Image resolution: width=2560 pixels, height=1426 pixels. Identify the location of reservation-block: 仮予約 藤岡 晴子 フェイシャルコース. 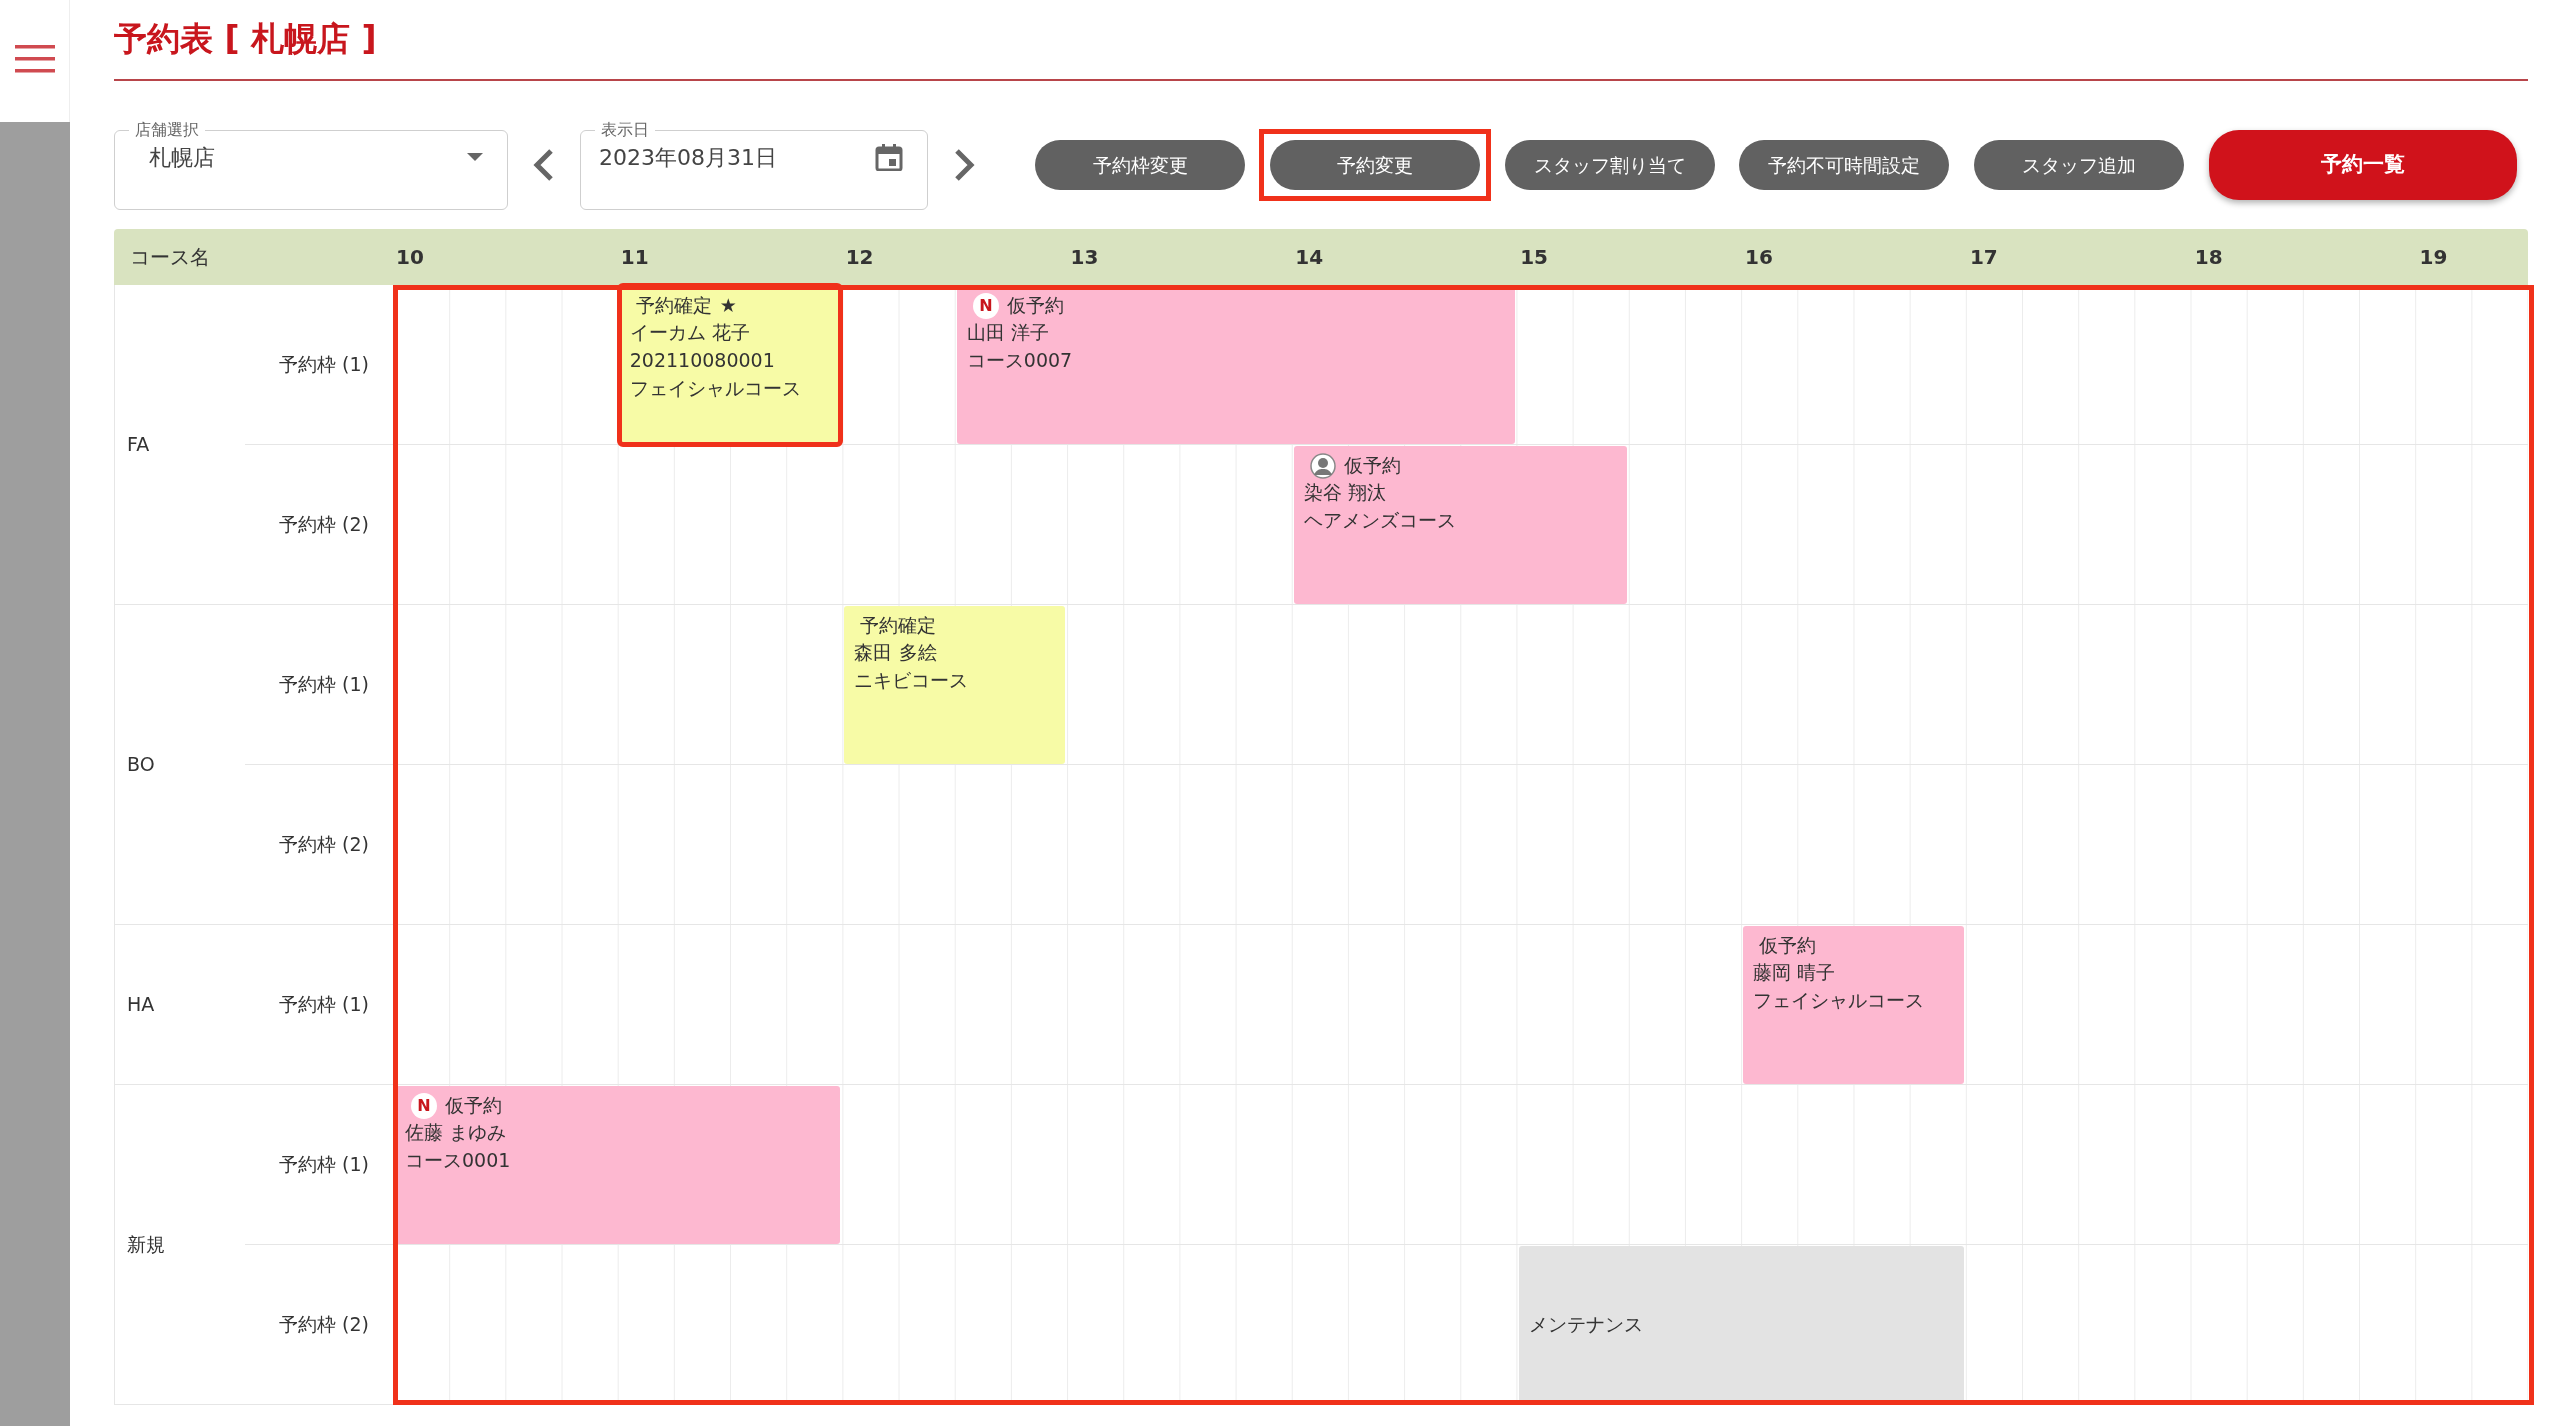
(1854, 1004).